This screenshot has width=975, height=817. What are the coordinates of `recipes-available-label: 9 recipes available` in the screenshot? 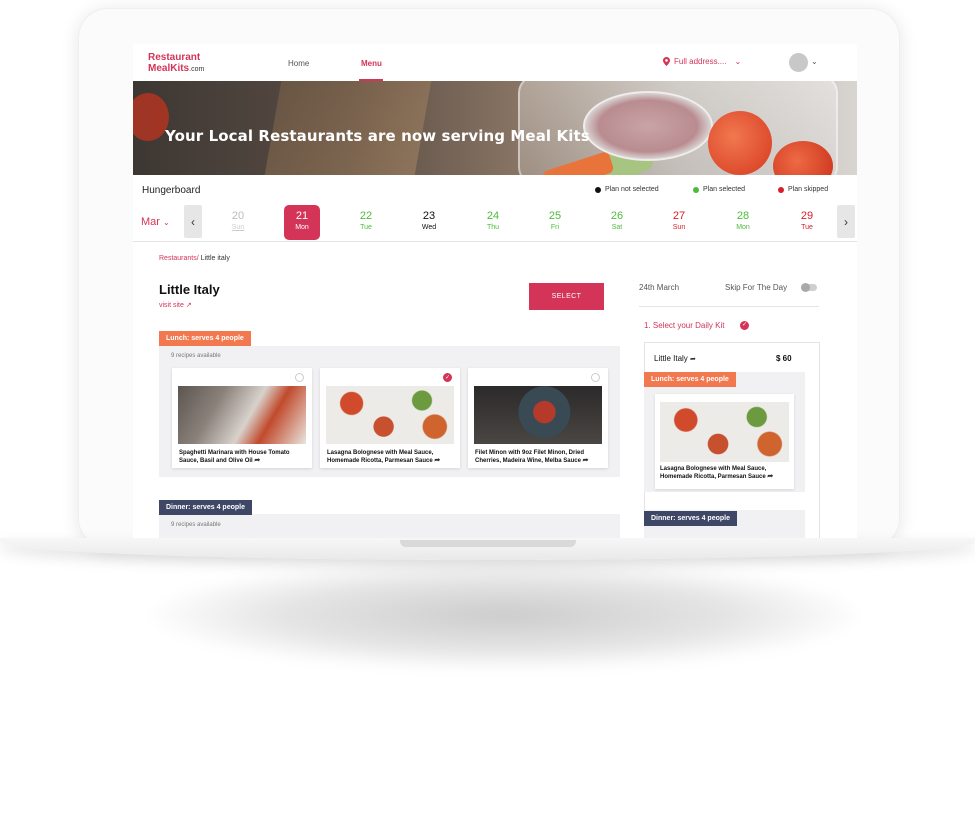 It's located at (196, 356).